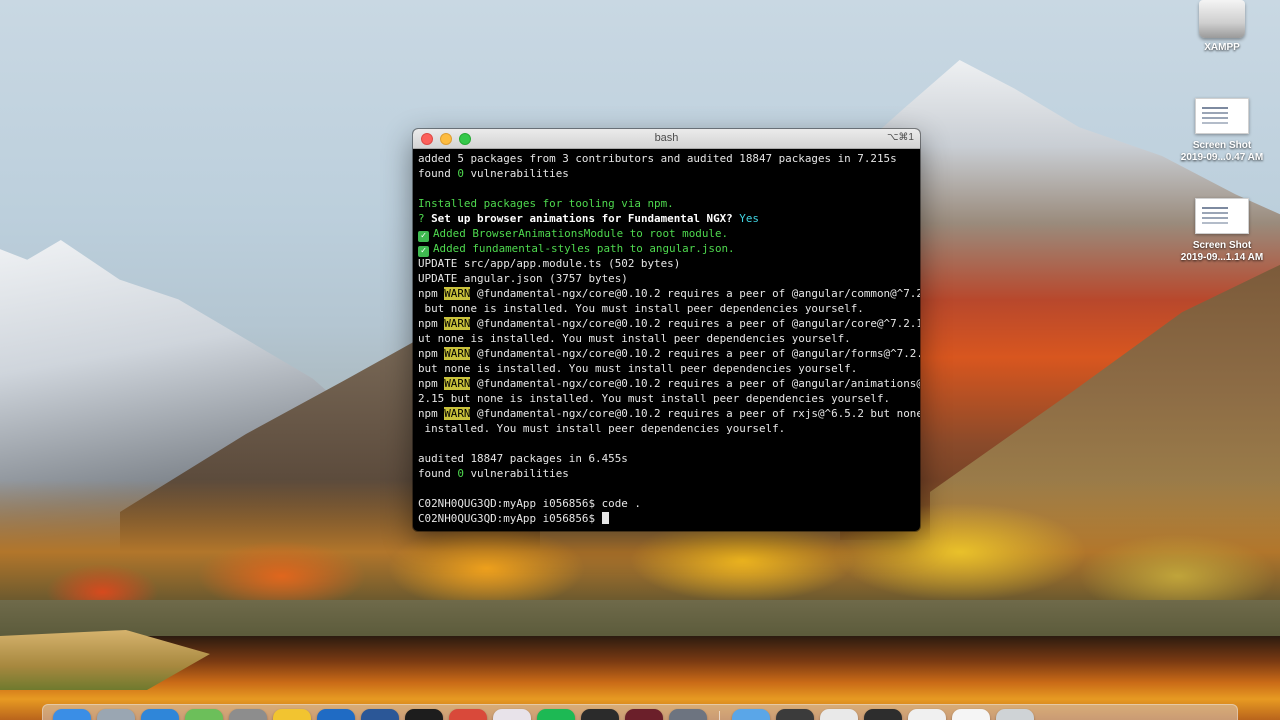 The image size is (1280, 720). I want to click on system-preferences-icon, so click(248, 714).